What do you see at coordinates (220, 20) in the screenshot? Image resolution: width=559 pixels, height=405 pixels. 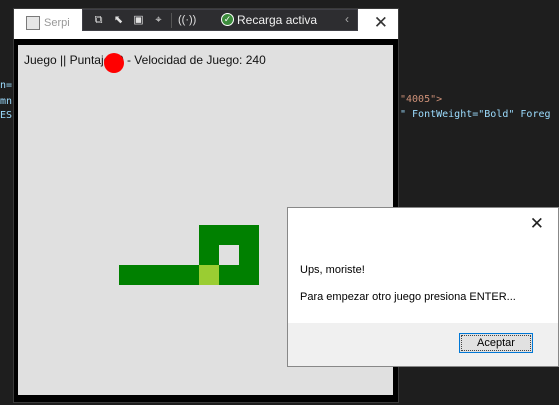 I see `xaml-debug-toolbar: ⧉ ⬉ ▣ ⌖ ((·)) ✓ Recarga activa ‹` at bounding box center [220, 20].